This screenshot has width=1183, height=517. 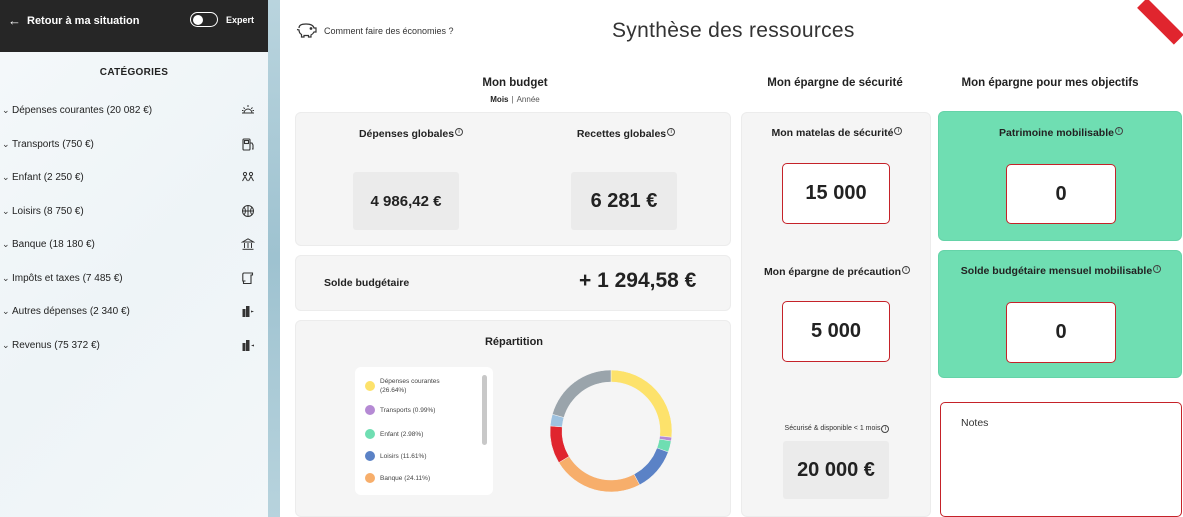 I want to click on recettes-value: 6 281 €, so click(x=624, y=201).